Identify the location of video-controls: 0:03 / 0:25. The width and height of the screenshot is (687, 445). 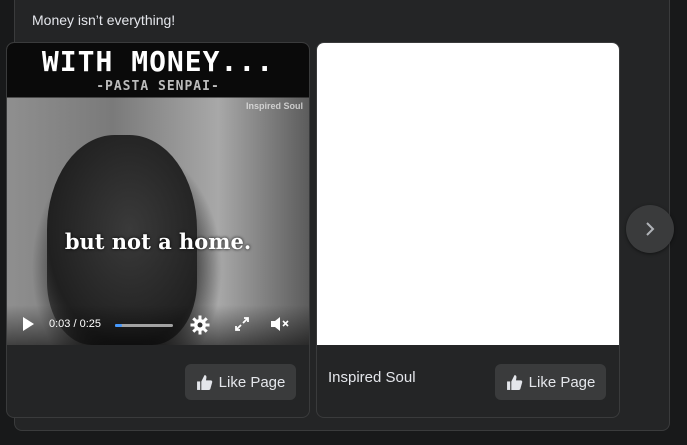
(158, 325).